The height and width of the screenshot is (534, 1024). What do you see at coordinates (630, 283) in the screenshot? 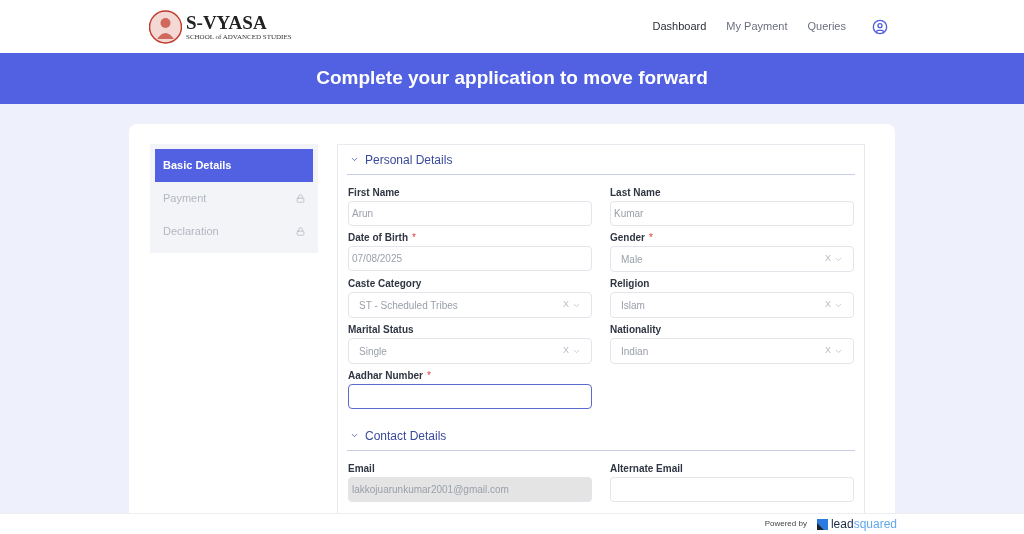
I see `field-label: Religion` at bounding box center [630, 283].